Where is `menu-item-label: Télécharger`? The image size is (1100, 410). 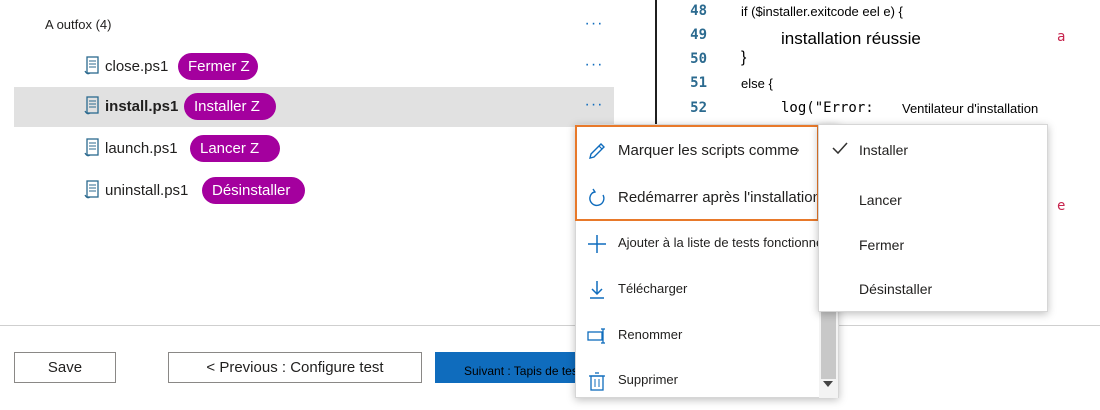 menu-item-label: Télécharger is located at coordinates (653, 288).